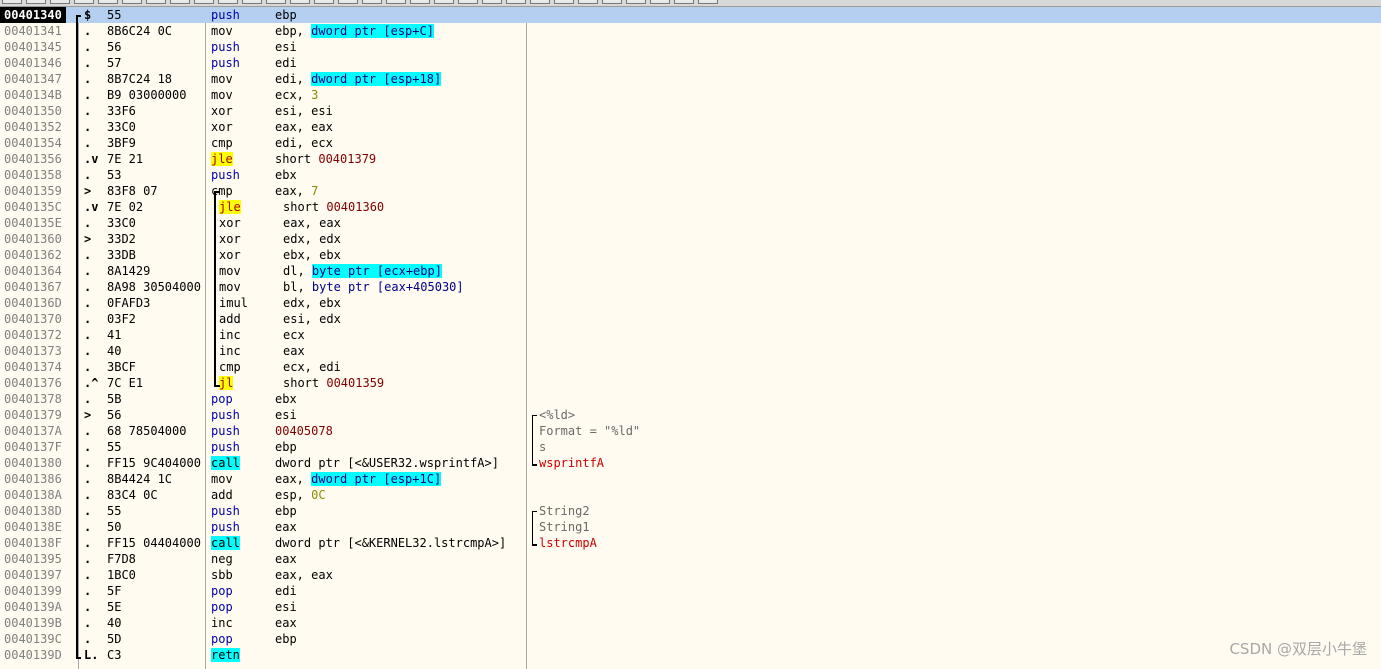 The width and height of the screenshot is (1381, 669). Describe the element at coordinates (690, 207) in the screenshot. I see `disasm-row: 0040135C .v 7E 02 jle short 00401360` at that location.